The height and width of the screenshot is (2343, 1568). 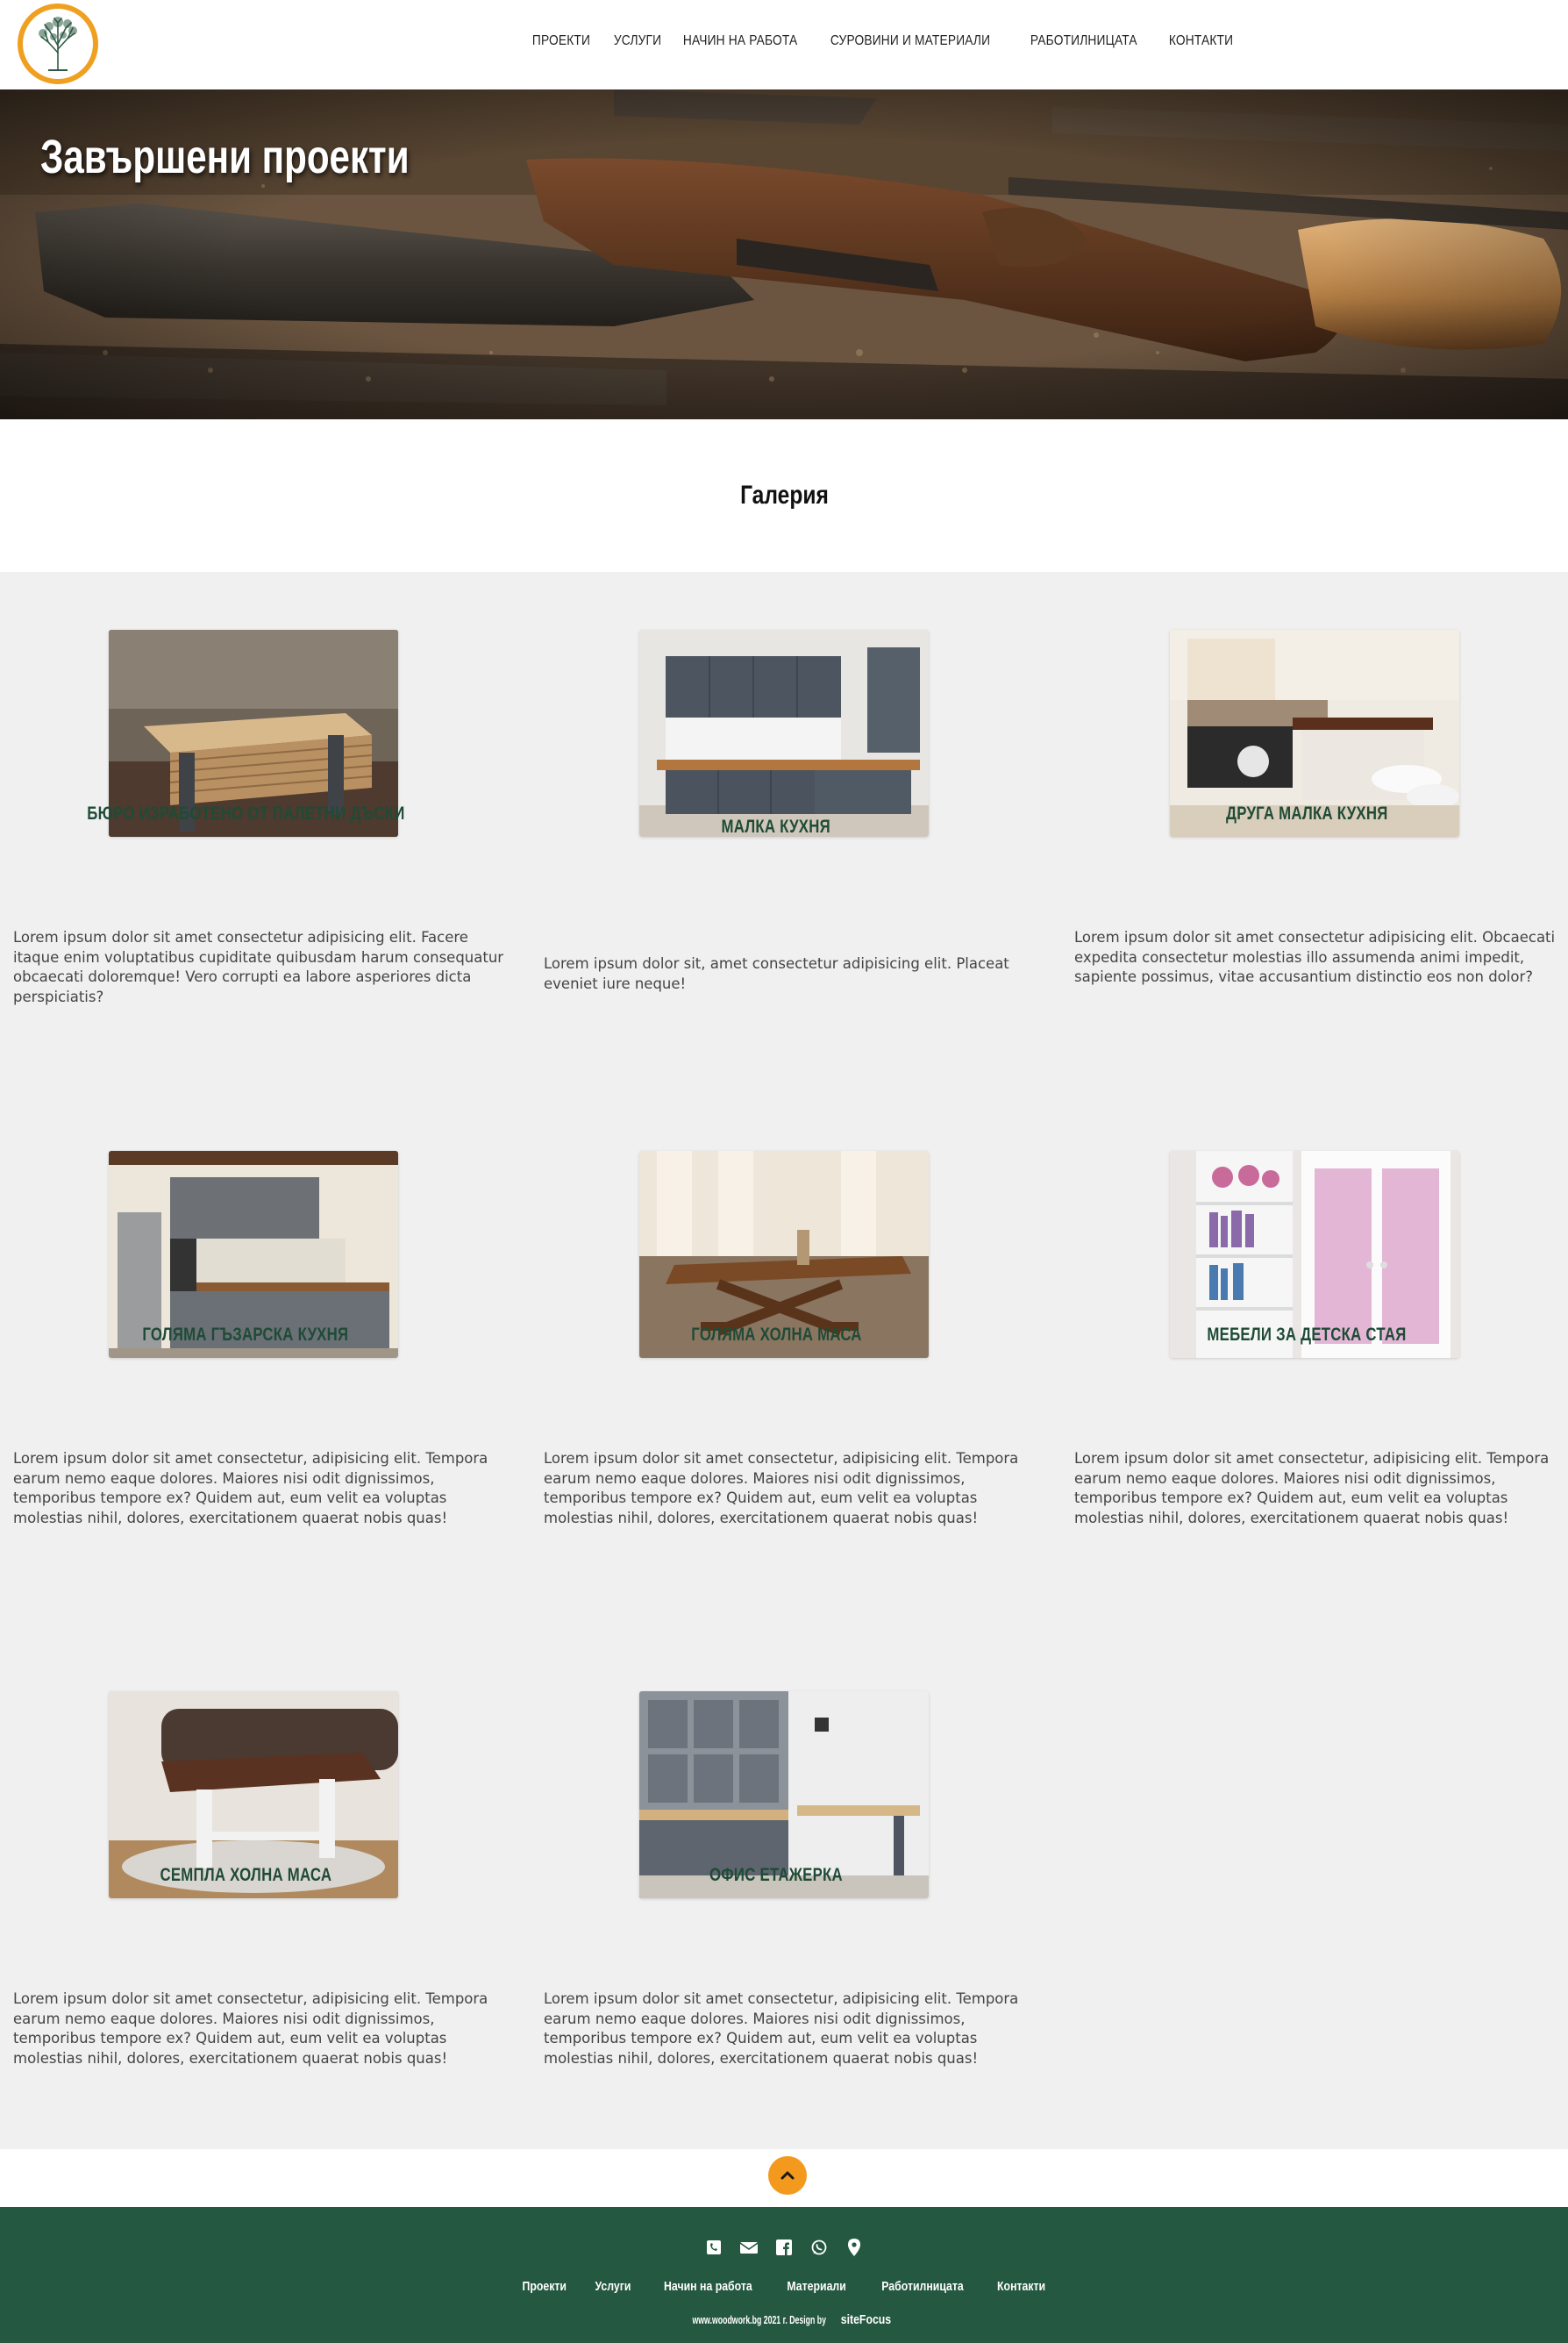 What do you see at coordinates (246, 814) in the screenshot?
I see `card-title: БЮРО ИЗРАБОТЕНО ОТ ПАЛЕТНИ ДЪСКИ` at bounding box center [246, 814].